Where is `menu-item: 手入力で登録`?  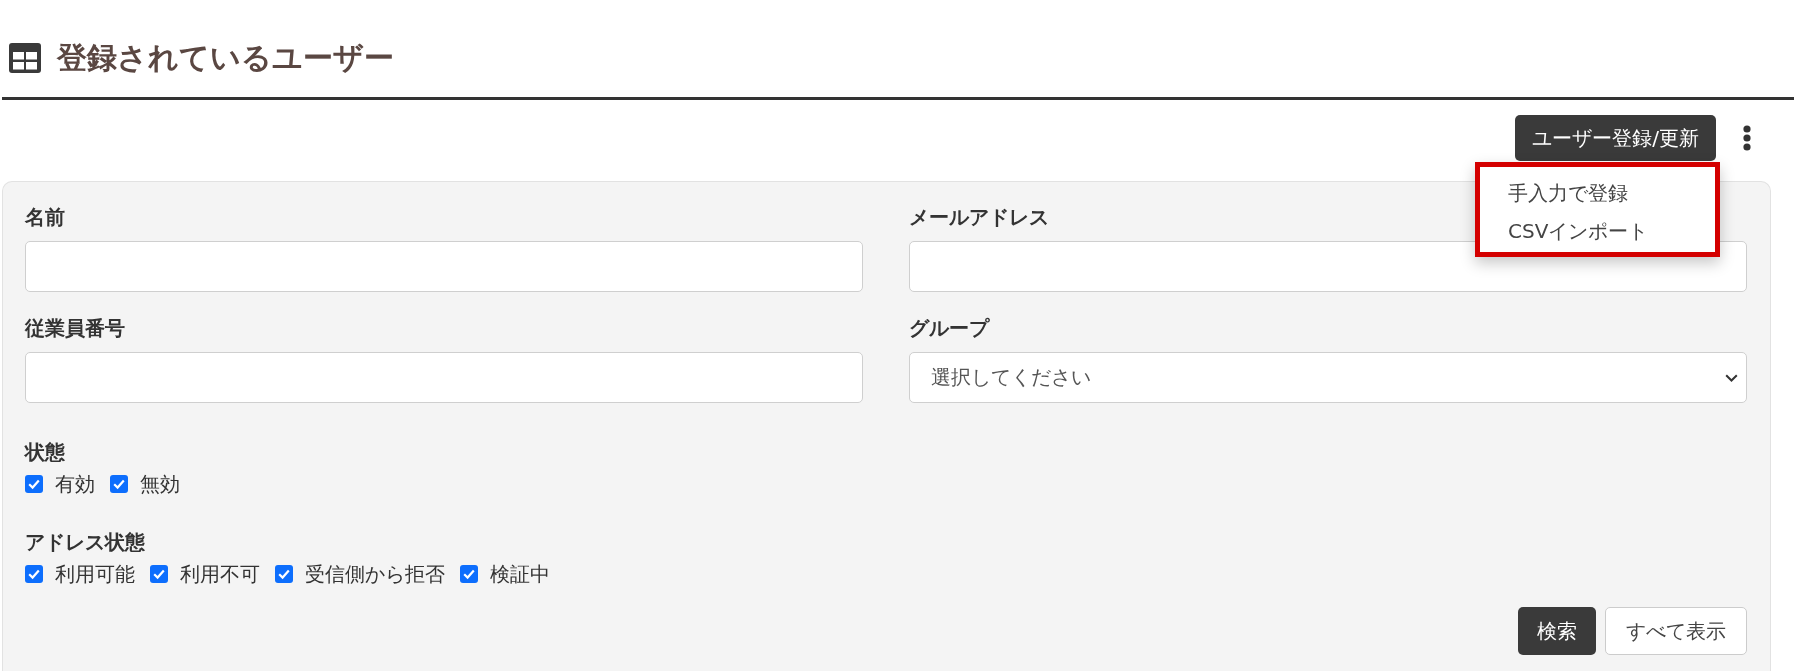 menu-item: 手入力で登録 is located at coordinates (1597, 193).